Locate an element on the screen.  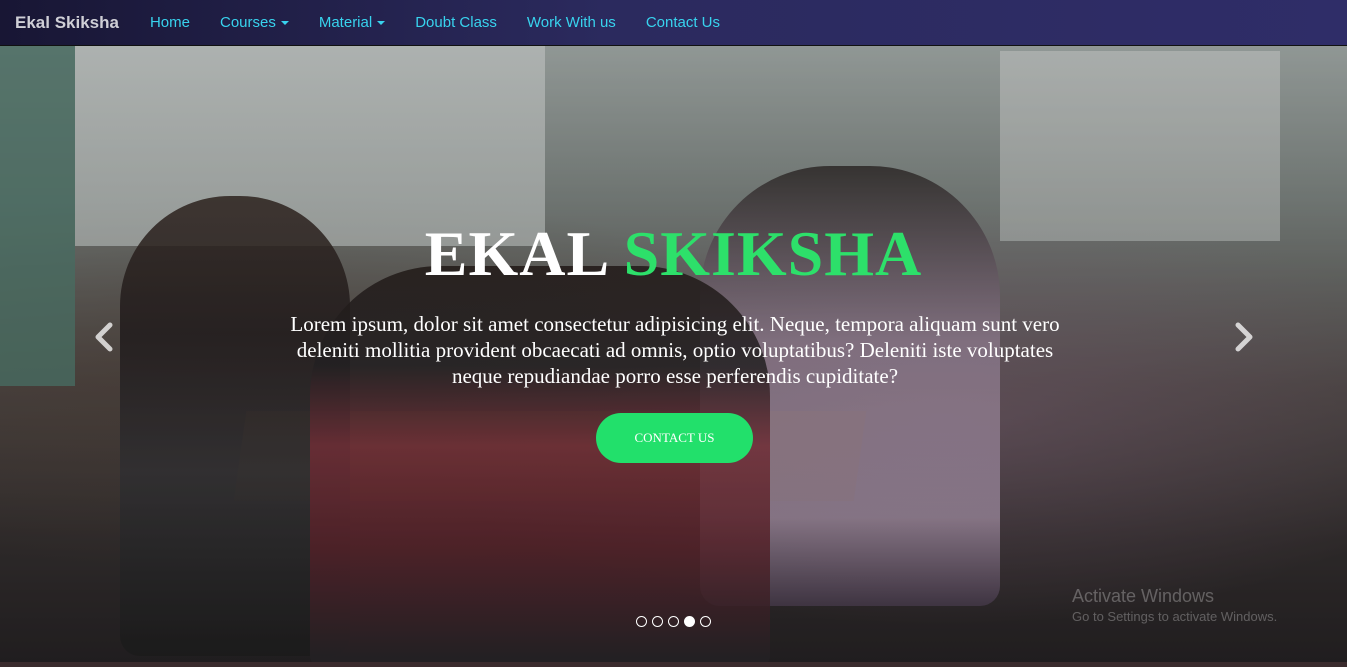
nav-work-with-us-label: Work With us is located at coordinates (571, 22).